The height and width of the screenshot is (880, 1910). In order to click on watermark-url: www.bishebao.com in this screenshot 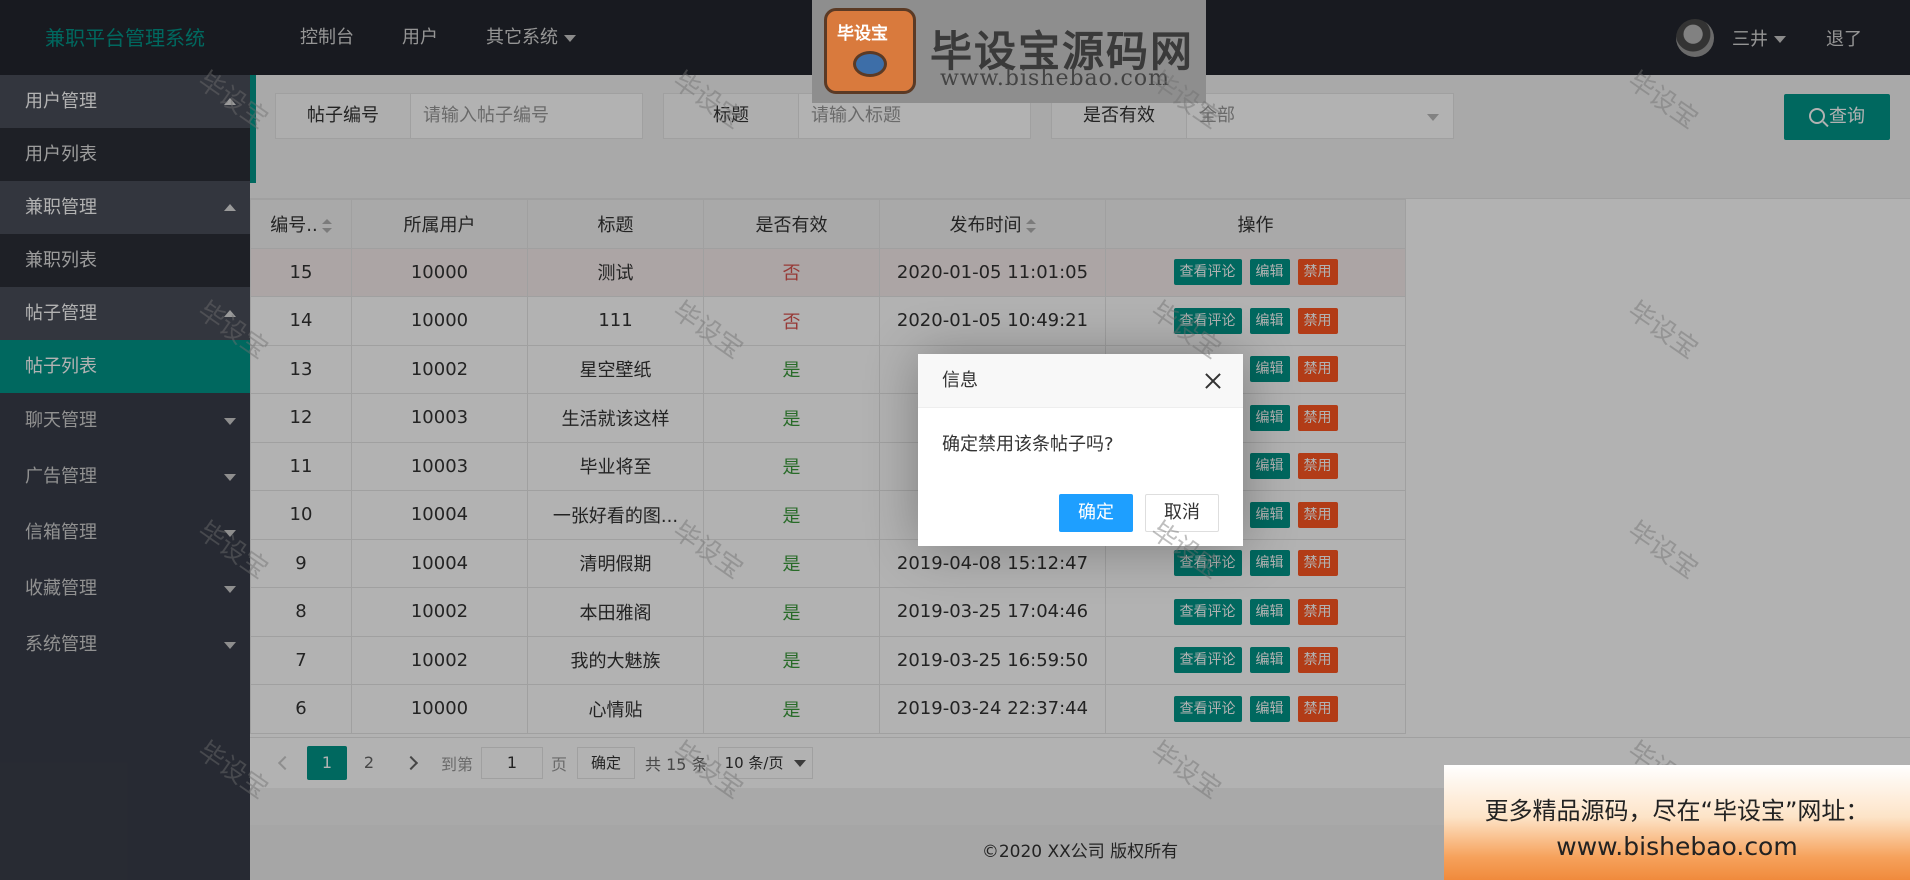, I will do `click(1055, 78)`.